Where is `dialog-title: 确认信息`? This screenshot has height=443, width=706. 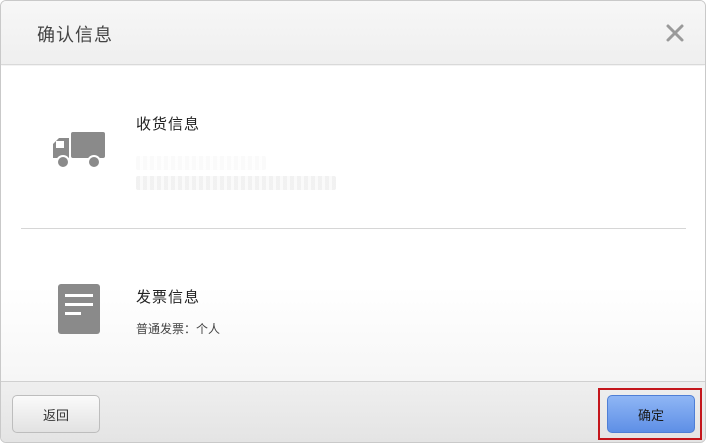
dialog-title: 确认信息 is located at coordinates (75, 35).